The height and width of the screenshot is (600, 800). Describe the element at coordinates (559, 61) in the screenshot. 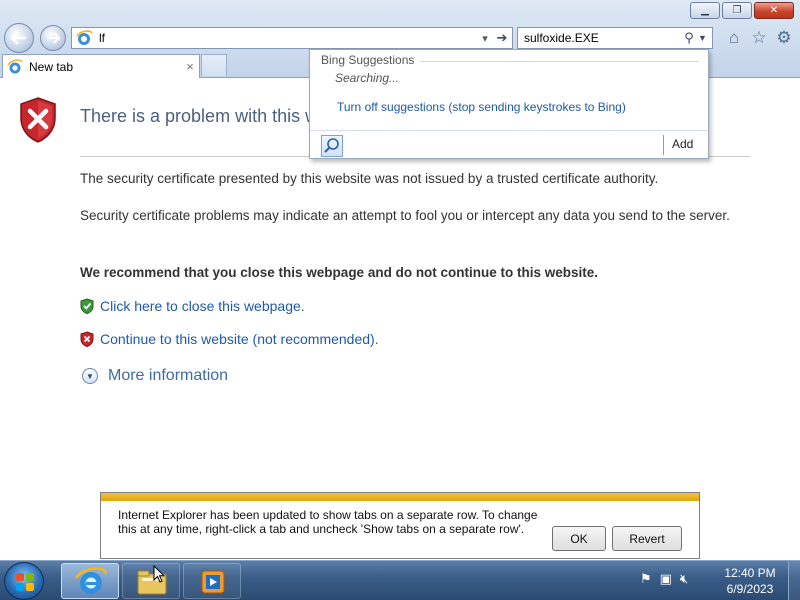

I see `suggestions-header-rule` at that location.